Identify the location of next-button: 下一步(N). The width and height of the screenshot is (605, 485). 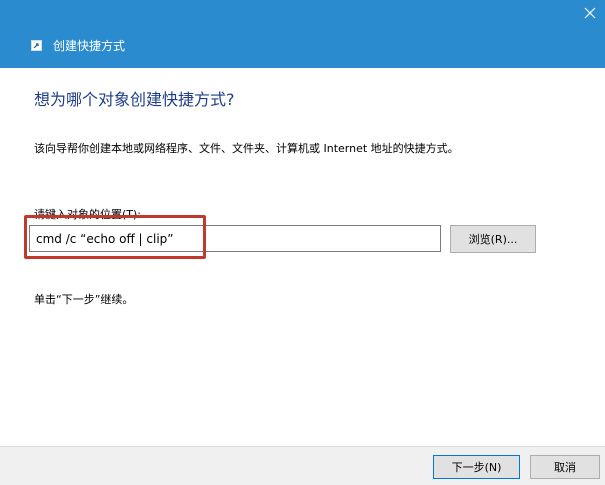
(476, 467).